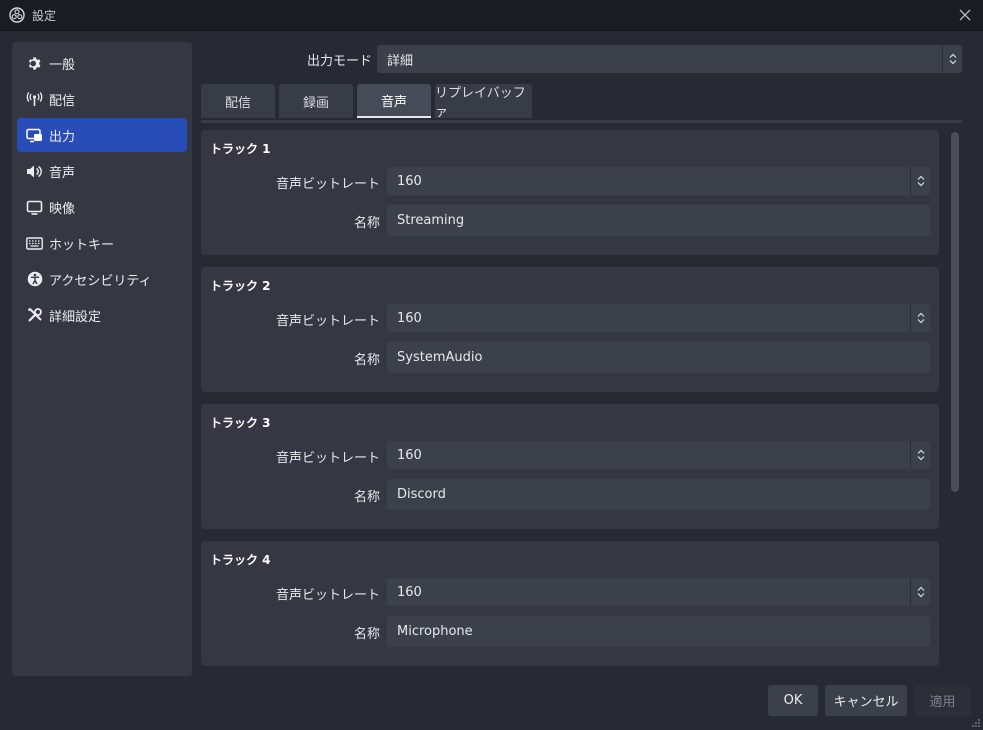 The image size is (983, 730). Describe the element at coordinates (942, 700) in the screenshot. I see `apply-button: 適用` at that location.